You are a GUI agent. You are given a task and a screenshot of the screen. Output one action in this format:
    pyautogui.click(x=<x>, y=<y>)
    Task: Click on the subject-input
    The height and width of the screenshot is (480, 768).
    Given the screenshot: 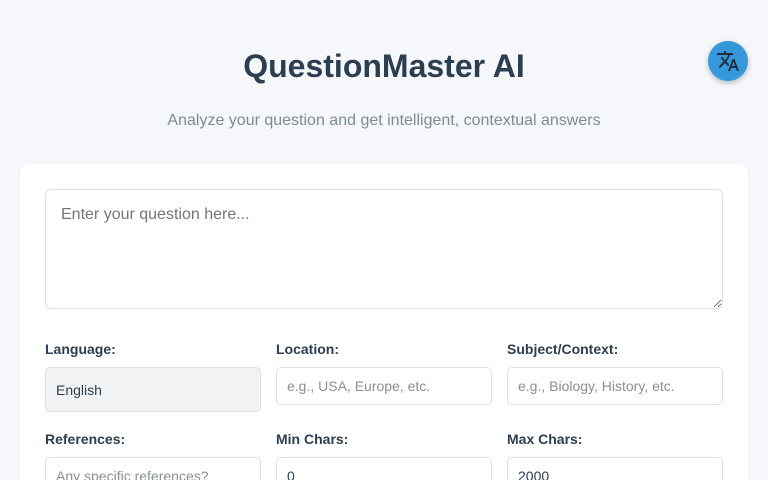 What is the action you would take?
    pyautogui.click(x=615, y=386)
    